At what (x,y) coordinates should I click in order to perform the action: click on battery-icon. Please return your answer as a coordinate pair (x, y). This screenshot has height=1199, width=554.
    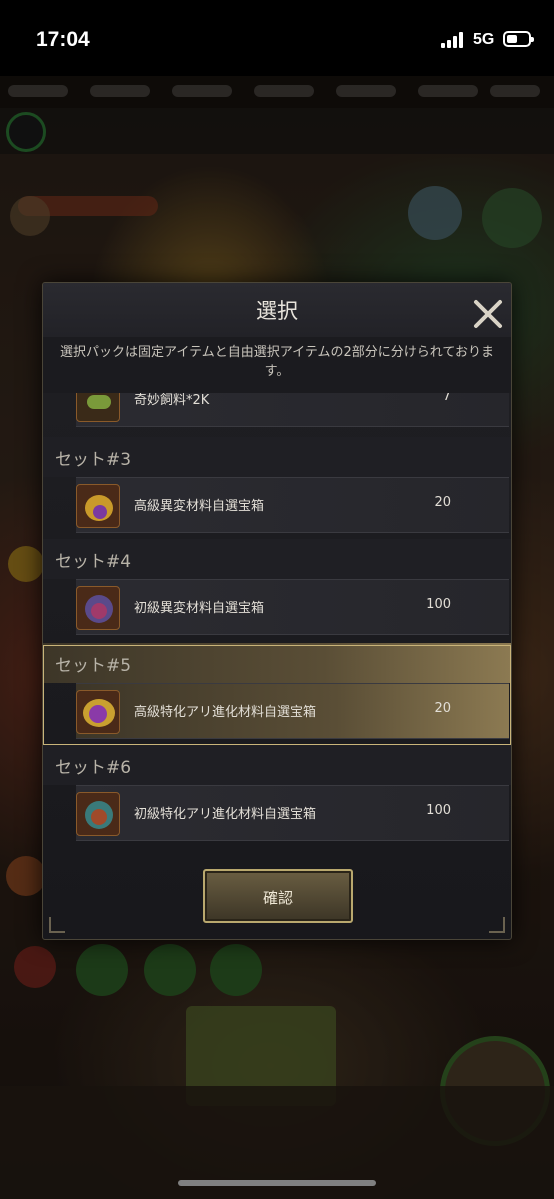
    Looking at the image, I should click on (518, 39).